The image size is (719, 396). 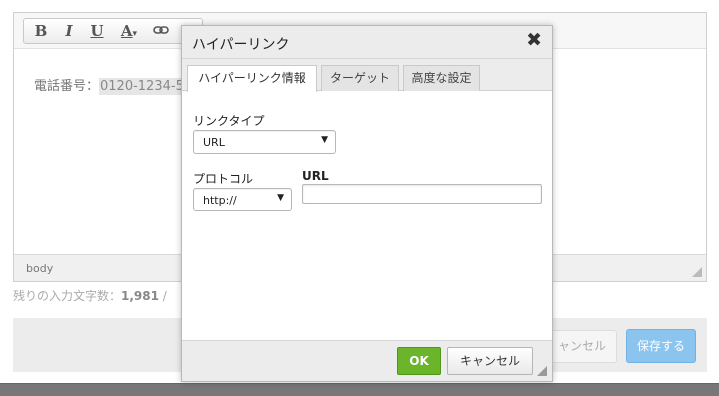 What do you see at coordinates (113, 31) in the screenshot?
I see `formatting-button-group: B I U A▾` at bounding box center [113, 31].